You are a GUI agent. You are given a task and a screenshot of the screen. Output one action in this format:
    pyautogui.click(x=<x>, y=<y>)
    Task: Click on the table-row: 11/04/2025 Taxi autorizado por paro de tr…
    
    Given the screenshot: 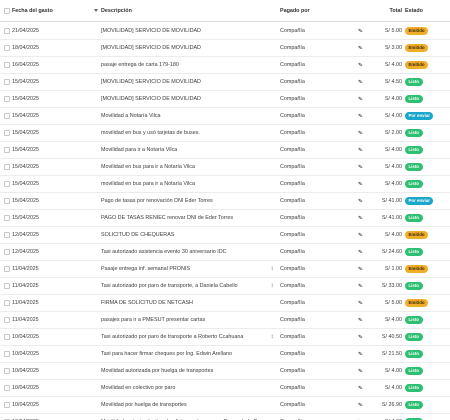 What is the action you would take?
    pyautogui.click(x=225, y=286)
    